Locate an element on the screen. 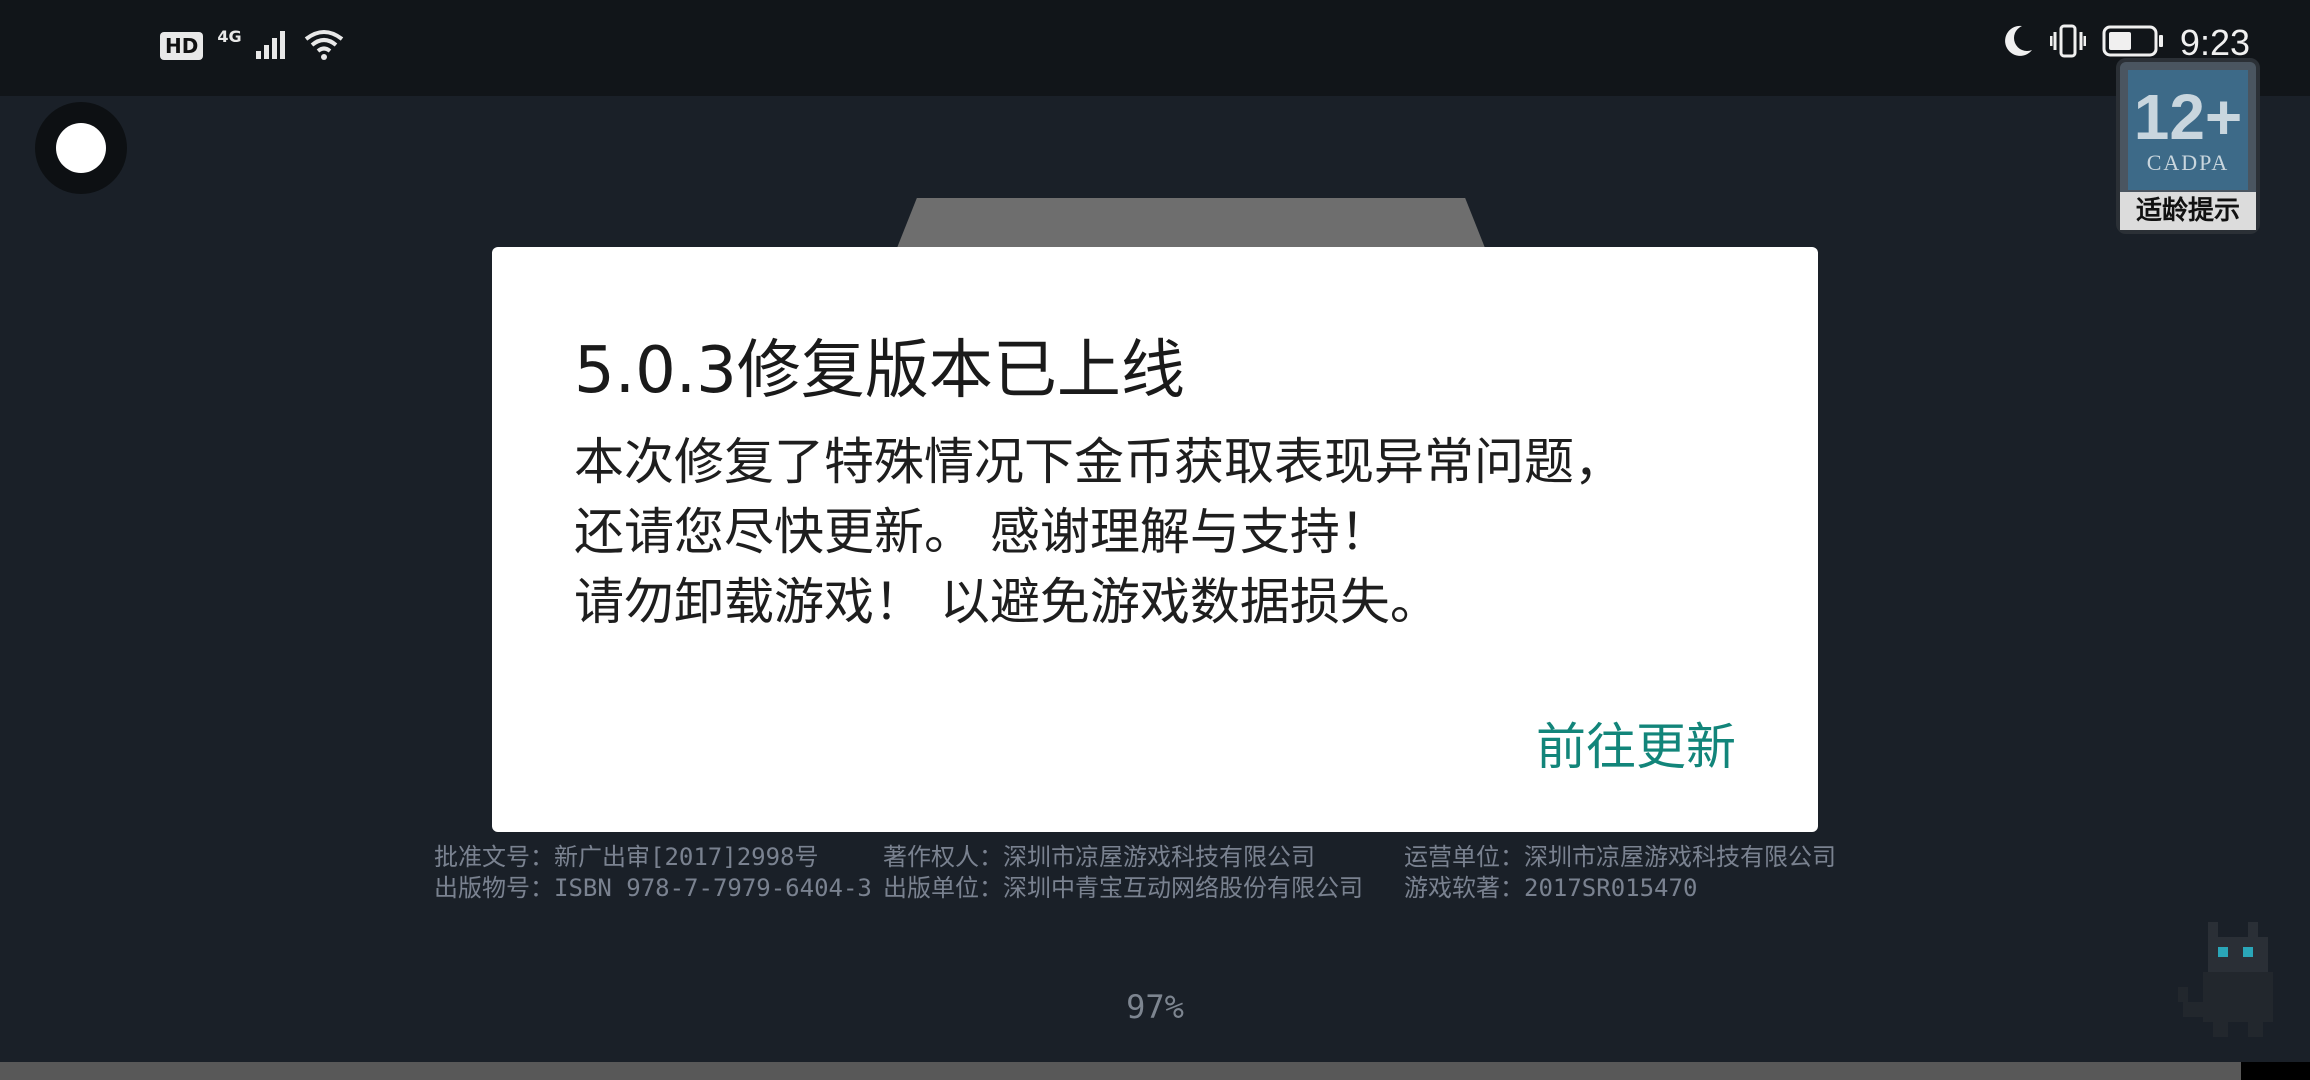 This screenshot has height=1080, width=2310. loading-progress-fill is located at coordinates (1120, 1071).